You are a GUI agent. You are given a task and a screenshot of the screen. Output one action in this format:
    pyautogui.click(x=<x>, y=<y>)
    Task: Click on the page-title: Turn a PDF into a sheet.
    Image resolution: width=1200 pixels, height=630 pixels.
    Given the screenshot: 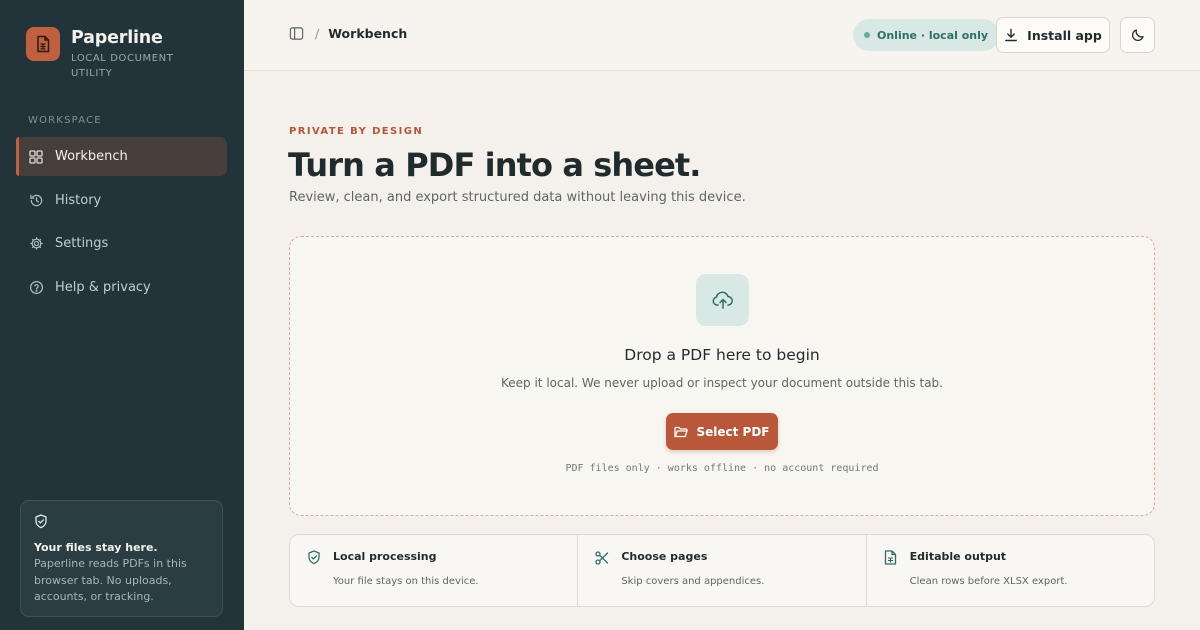 What is the action you would take?
    pyautogui.click(x=494, y=165)
    